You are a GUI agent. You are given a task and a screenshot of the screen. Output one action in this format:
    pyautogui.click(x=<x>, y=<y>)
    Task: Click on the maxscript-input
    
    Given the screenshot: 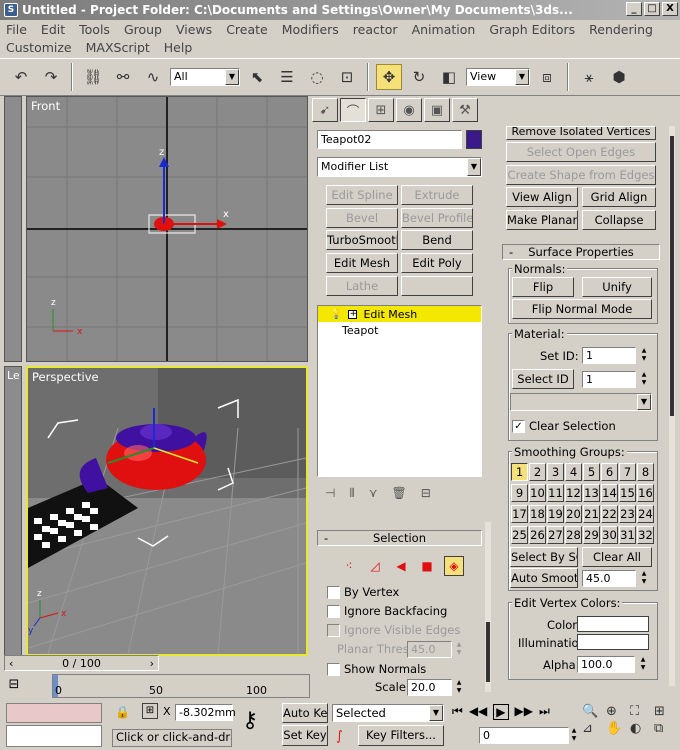 What is the action you would take?
    pyautogui.click(x=54, y=736)
    